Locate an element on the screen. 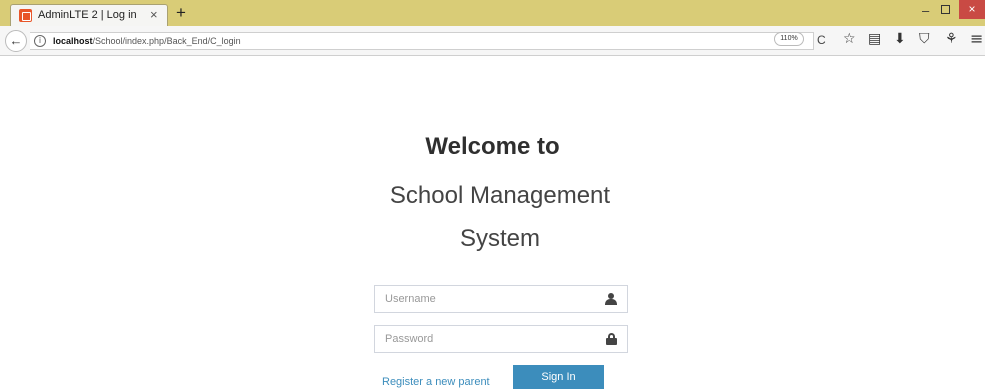  minimize-button: – is located at coordinates (925, 10).